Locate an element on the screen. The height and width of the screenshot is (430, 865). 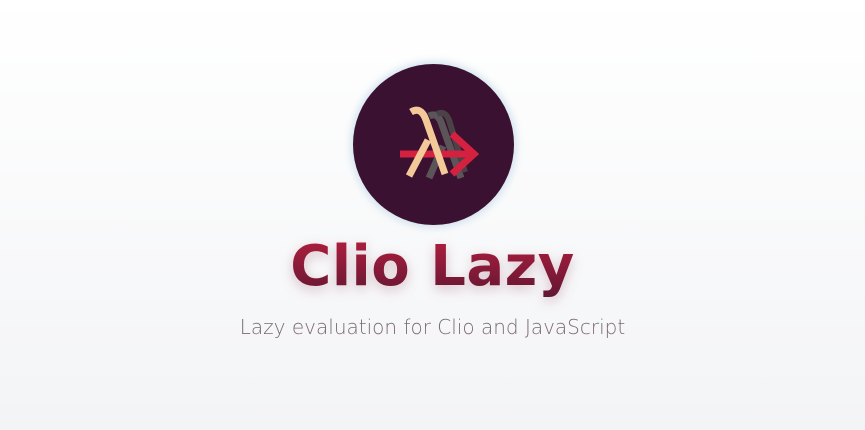
logo is located at coordinates (433, 144).